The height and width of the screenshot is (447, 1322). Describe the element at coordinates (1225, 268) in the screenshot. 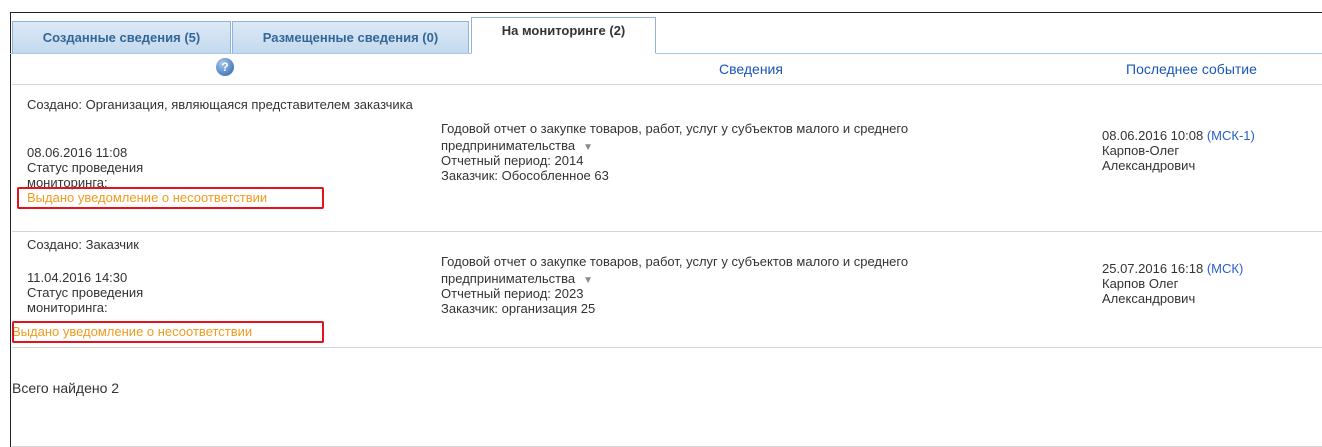

I see `event-timezone: (МСК)` at that location.